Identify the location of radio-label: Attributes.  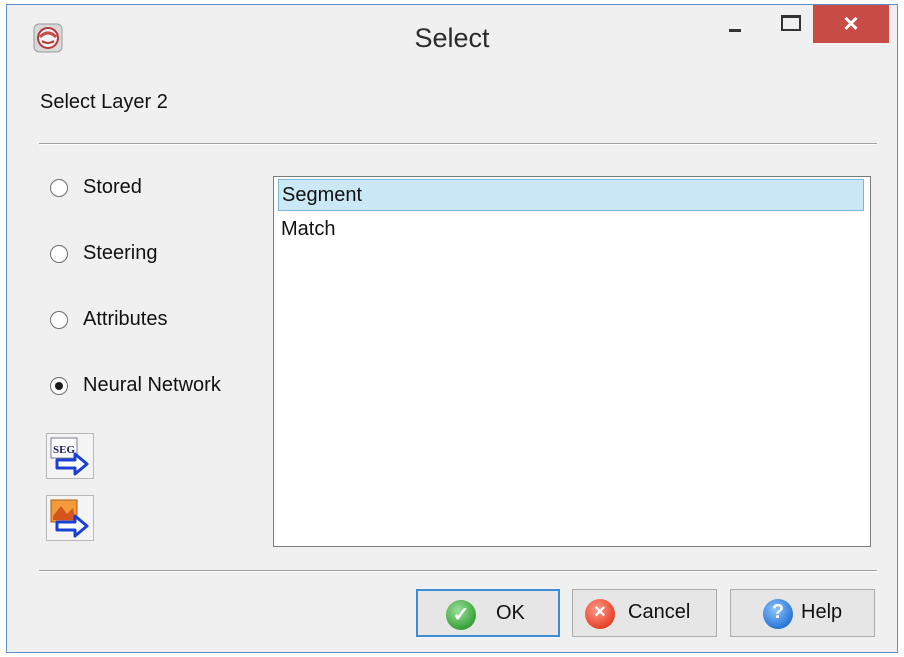
(125, 319).